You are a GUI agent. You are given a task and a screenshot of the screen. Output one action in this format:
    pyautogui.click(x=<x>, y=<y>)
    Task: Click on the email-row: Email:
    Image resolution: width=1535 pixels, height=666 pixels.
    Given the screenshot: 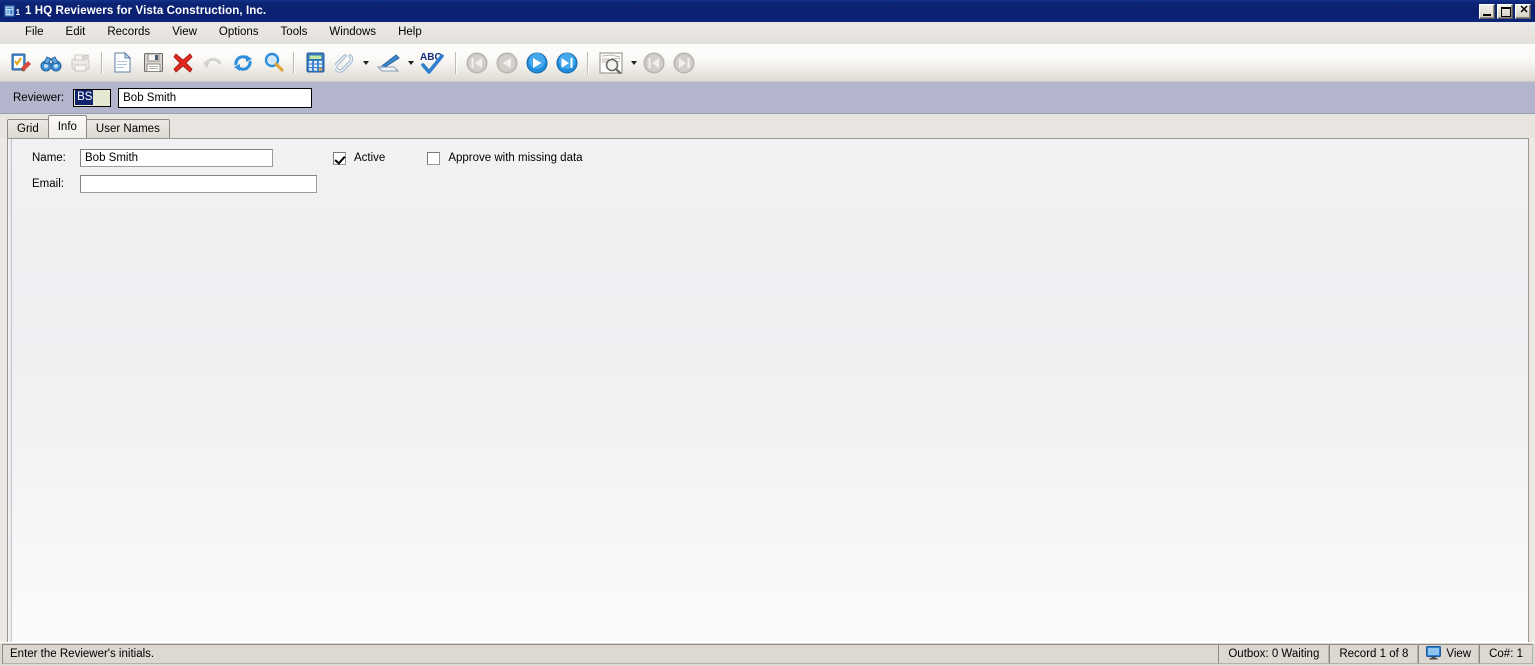 What is the action you would take?
    pyautogui.click(x=774, y=184)
    